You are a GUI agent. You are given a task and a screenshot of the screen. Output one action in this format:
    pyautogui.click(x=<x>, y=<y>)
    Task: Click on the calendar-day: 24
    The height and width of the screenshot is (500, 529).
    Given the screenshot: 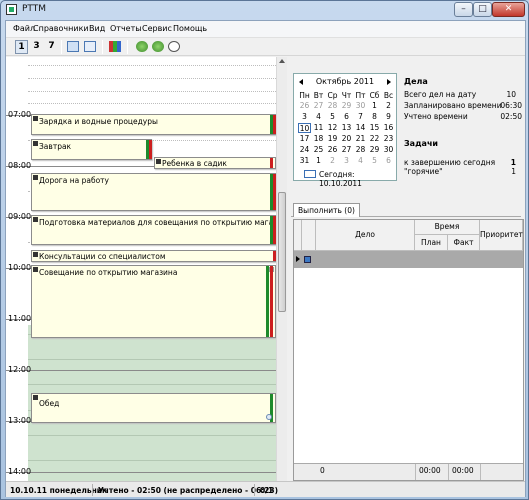 What is the action you would take?
    pyautogui.click(x=304, y=150)
    